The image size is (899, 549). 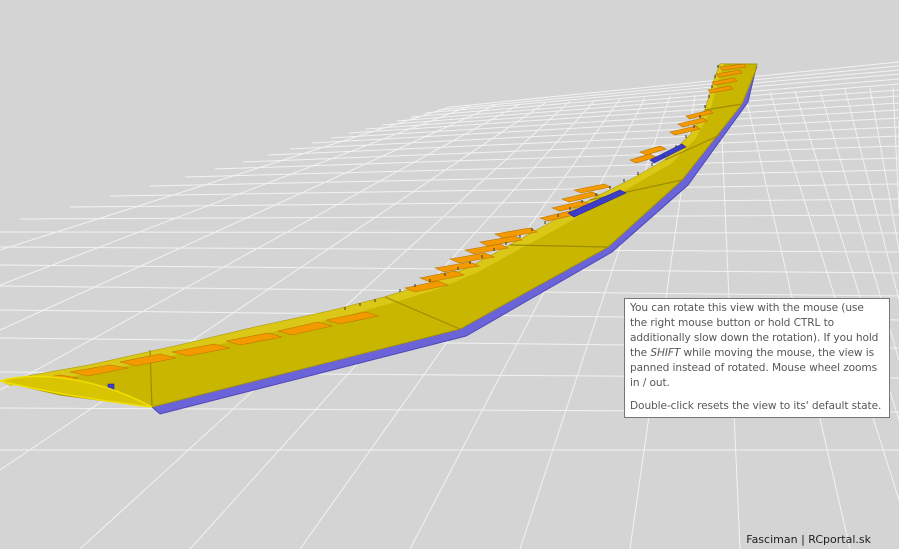 I want to click on credit-watermark: Fasciman | RCportal.sk, so click(x=808, y=539).